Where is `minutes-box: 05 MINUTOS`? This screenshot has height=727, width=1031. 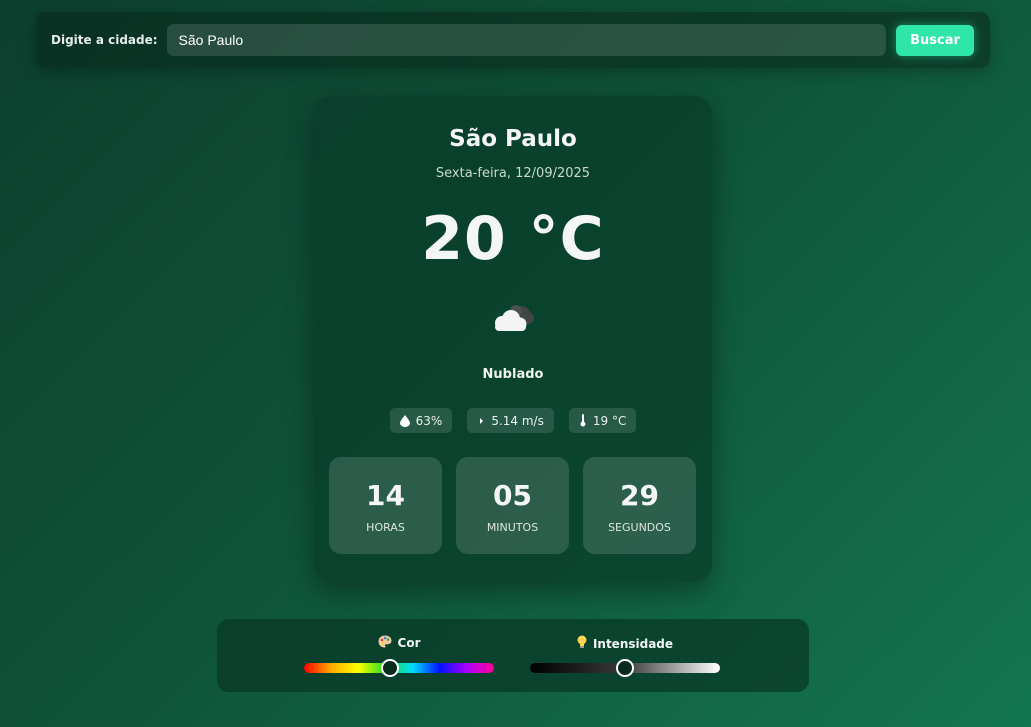
minutes-box: 05 MINUTOS is located at coordinates (512, 505).